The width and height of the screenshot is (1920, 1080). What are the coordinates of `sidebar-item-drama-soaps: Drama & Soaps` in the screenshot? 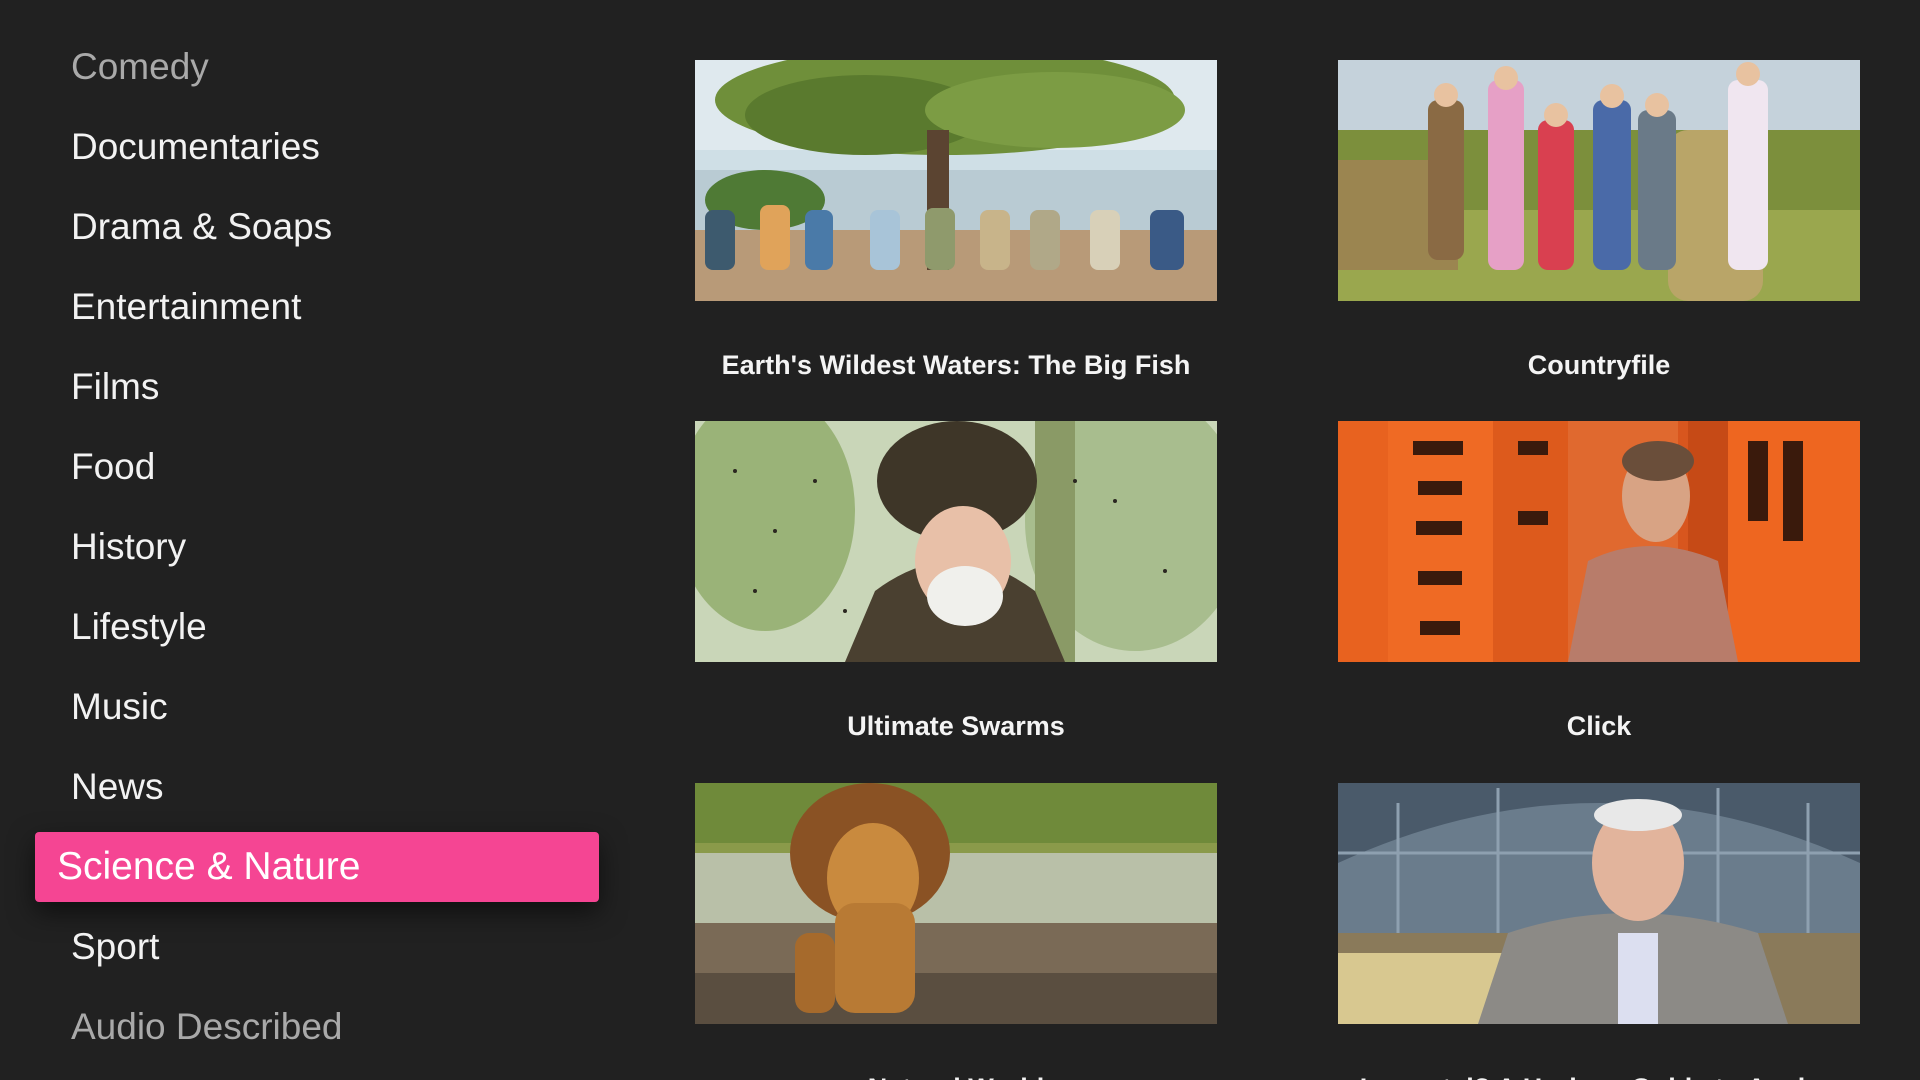 It's located at (201, 227).